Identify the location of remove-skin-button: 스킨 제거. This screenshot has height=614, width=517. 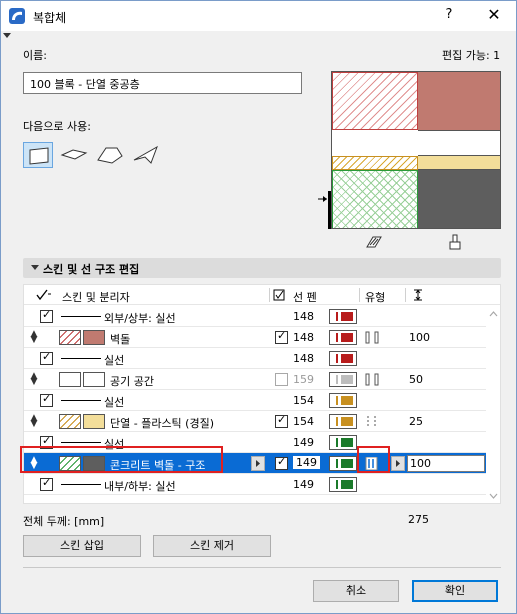
(212, 546).